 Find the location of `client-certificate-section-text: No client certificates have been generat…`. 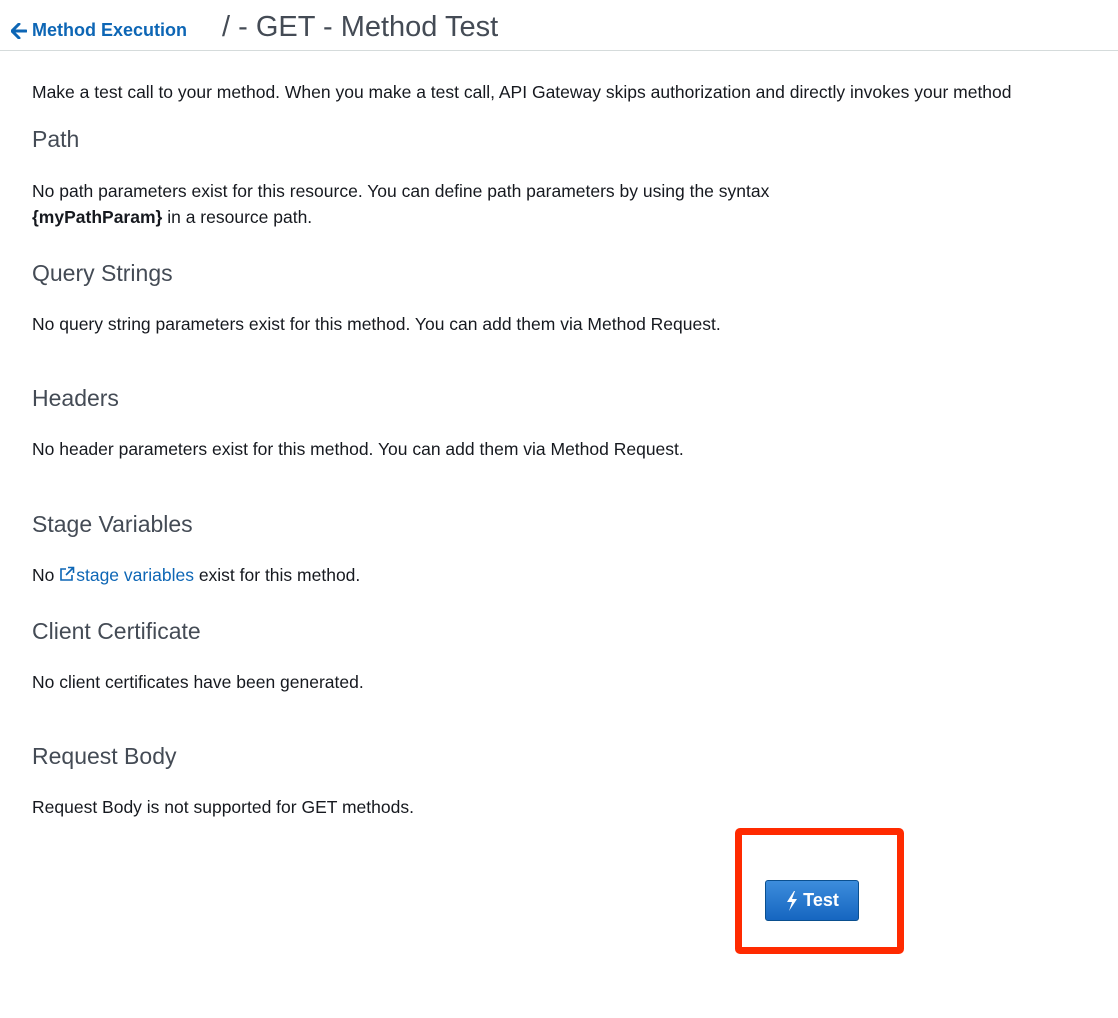

client-certificate-section-text: No client certificates have been generat… is located at coordinates (198, 682).